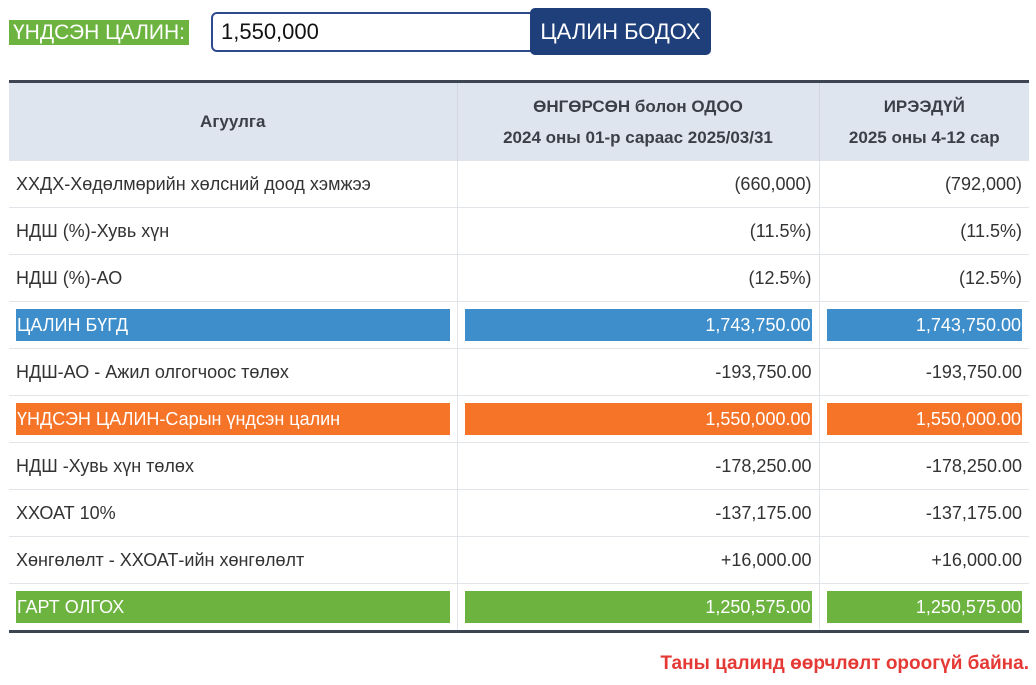  What do you see at coordinates (233, 184) in the screenshot?
I see `row-label: ХХДХ-Хөдөлмөрийн хөлсний доод хэмжээ` at bounding box center [233, 184].